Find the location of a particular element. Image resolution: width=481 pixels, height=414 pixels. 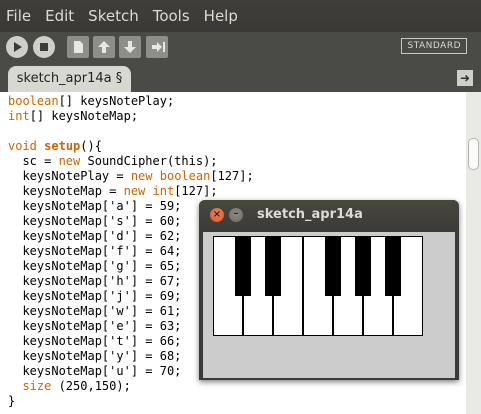

close-button: × is located at coordinates (217, 215).